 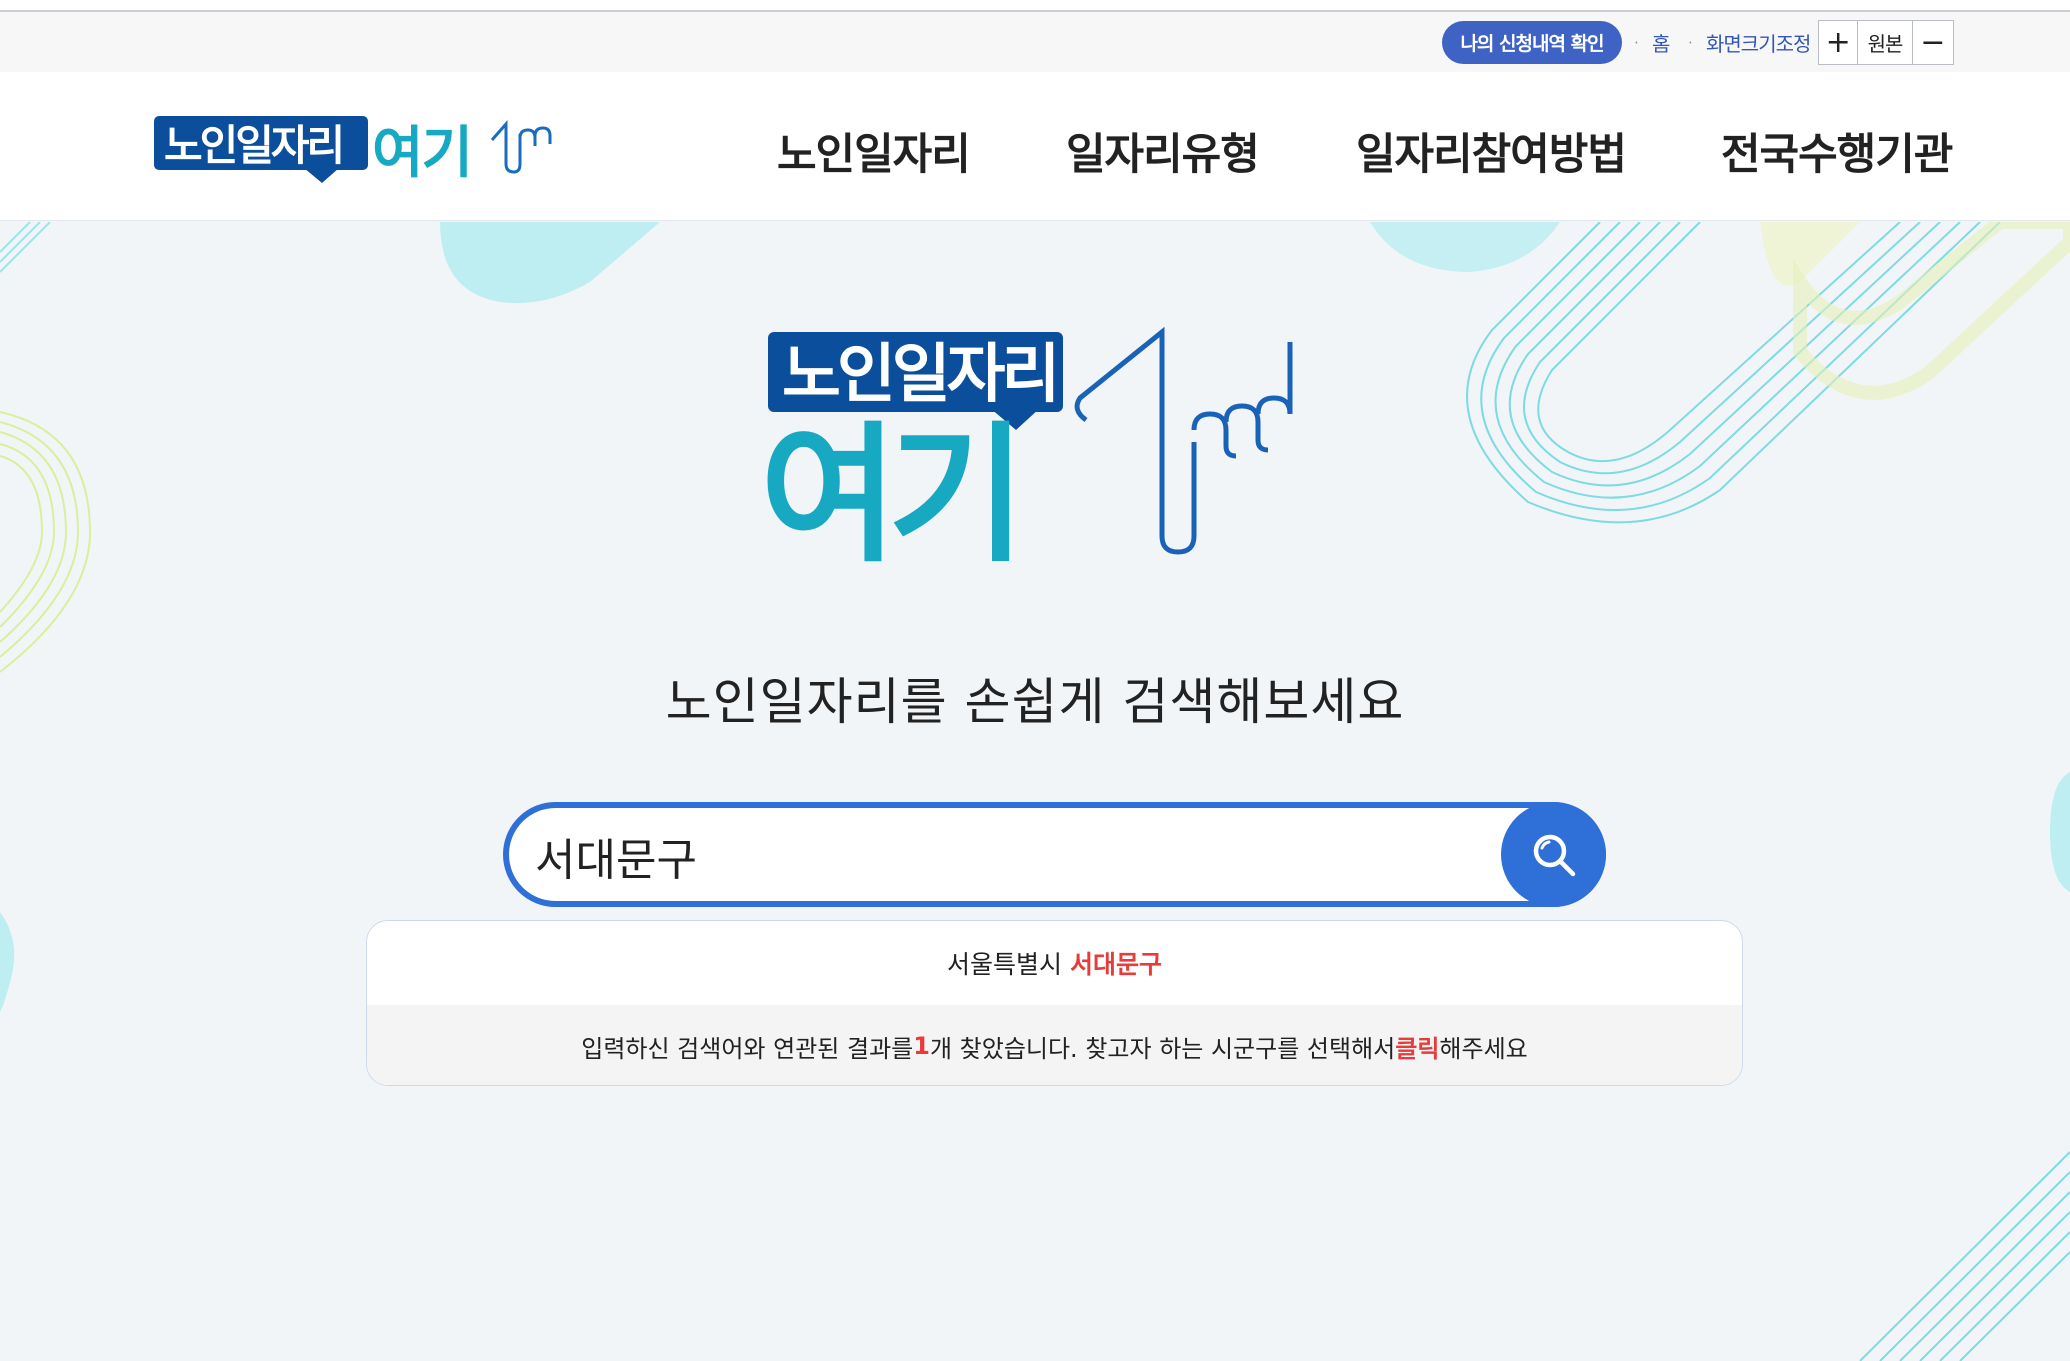 What do you see at coordinates (1532, 42) in the screenshot?
I see `my-application-button: 나의 신청내역 확인` at bounding box center [1532, 42].